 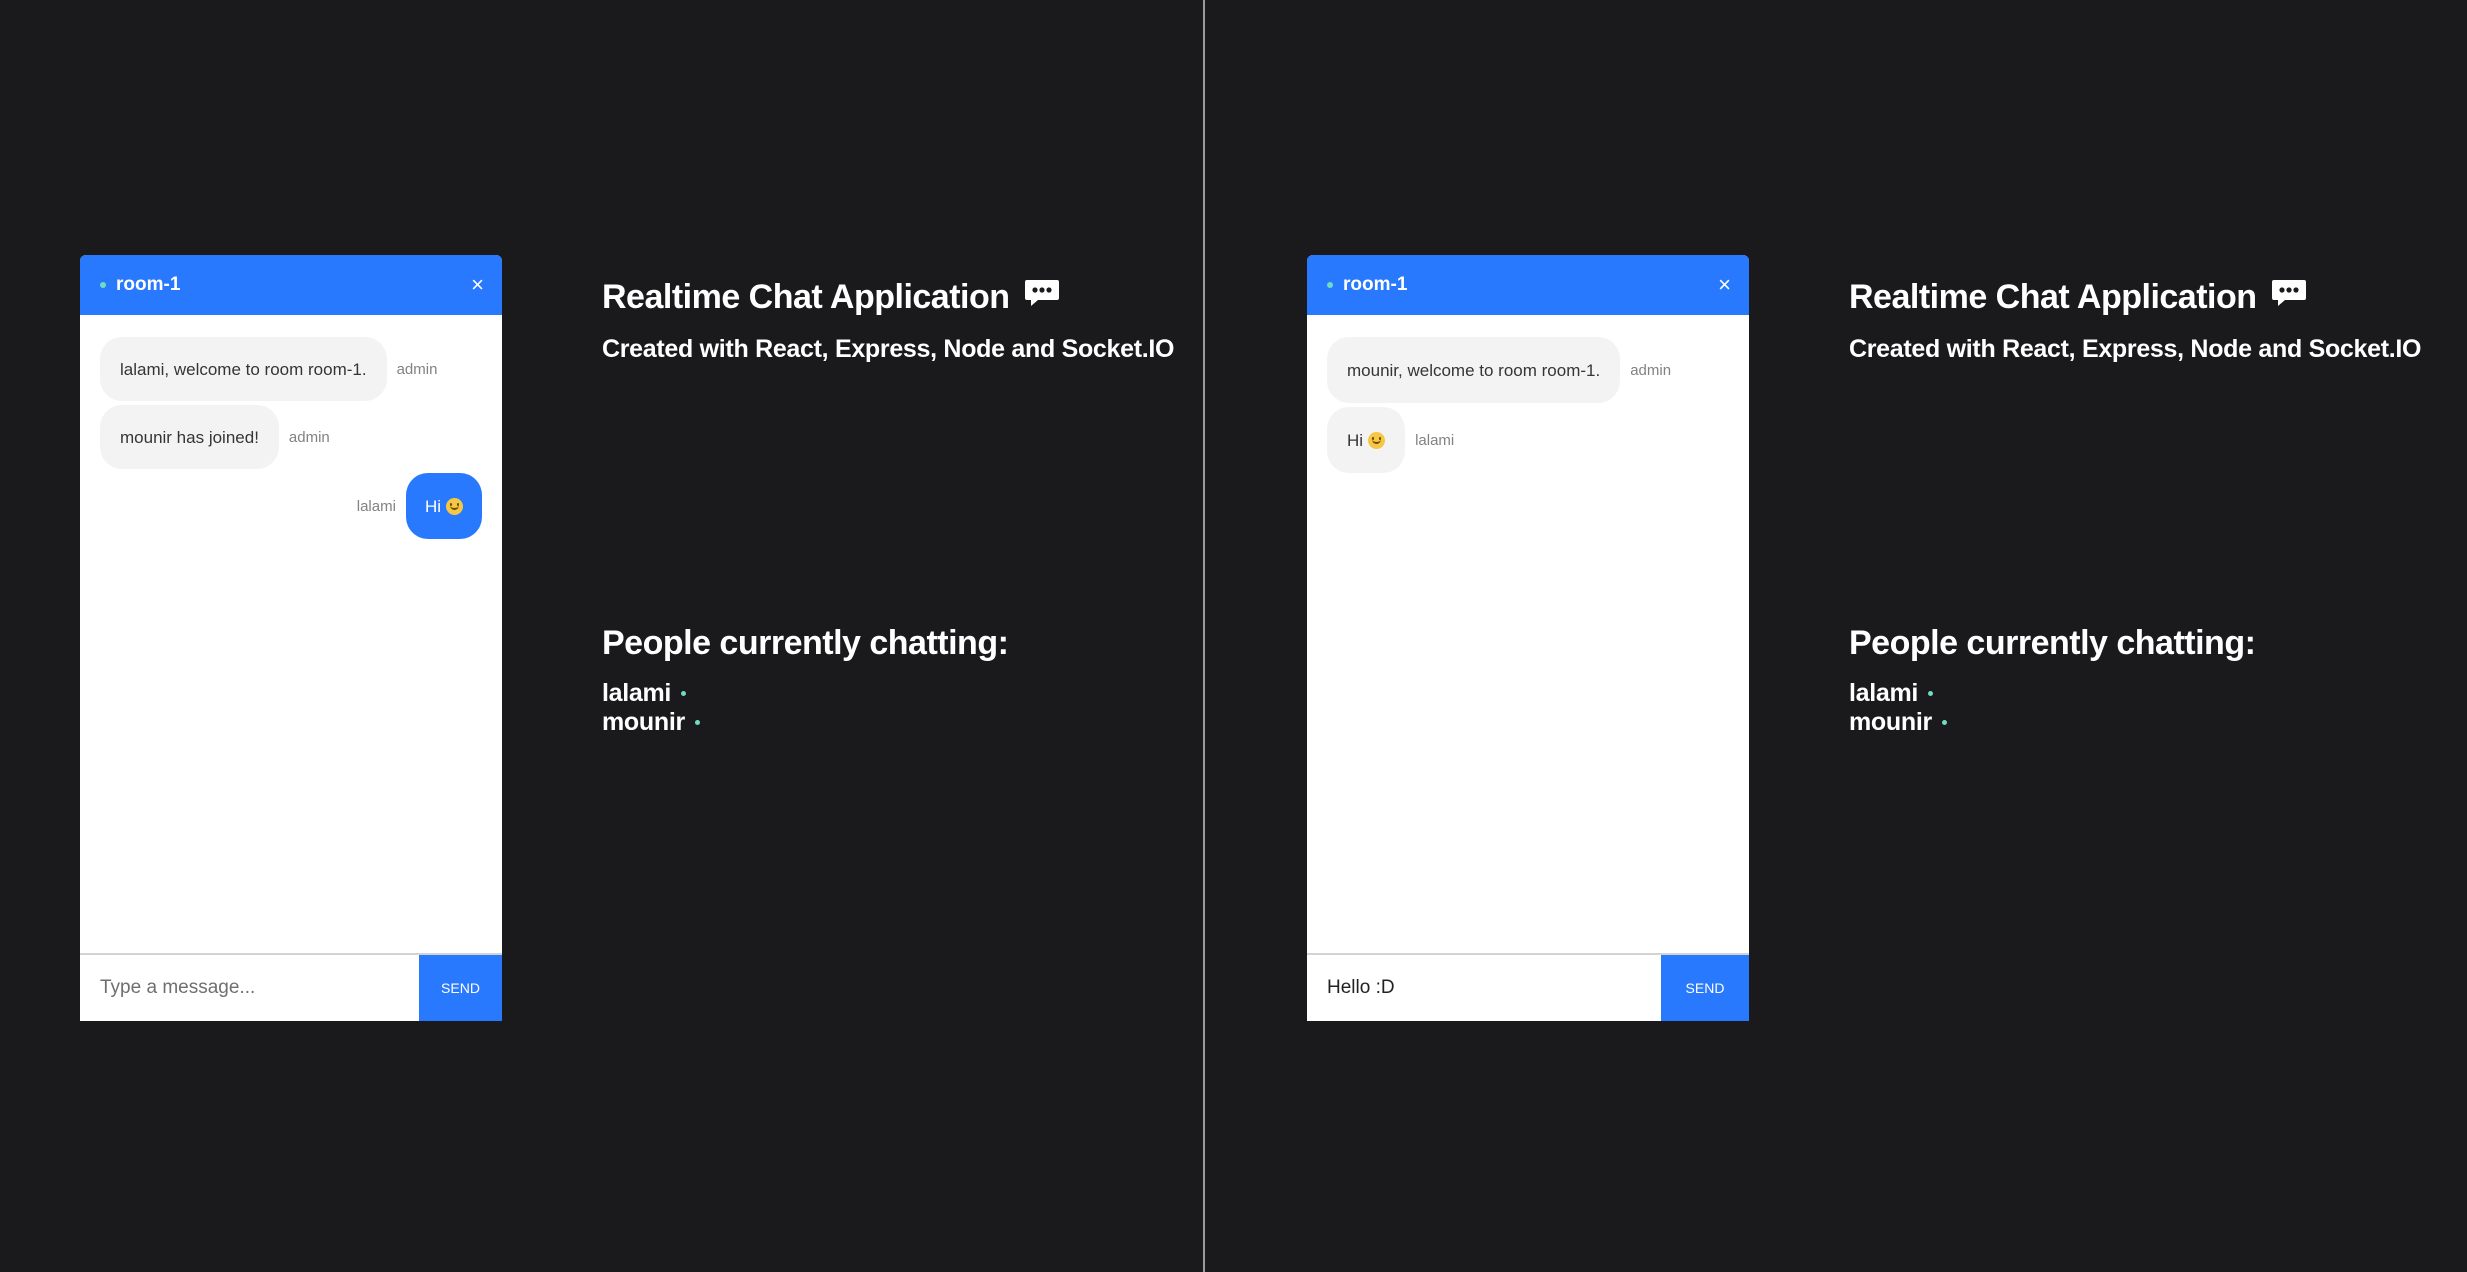 I want to click on message-row: mounir, welcome to room room-1. admin, so click(x=1528, y=370).